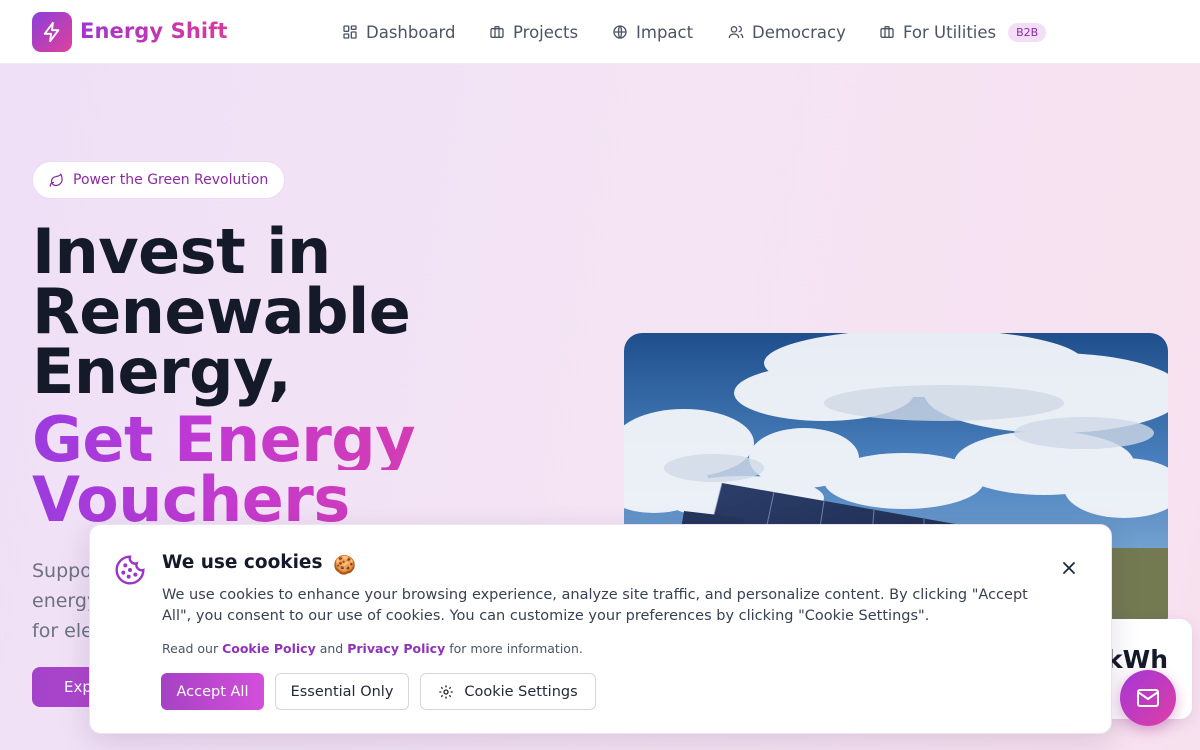  I want to click on links-suffix: for more information., so click(516, 648).